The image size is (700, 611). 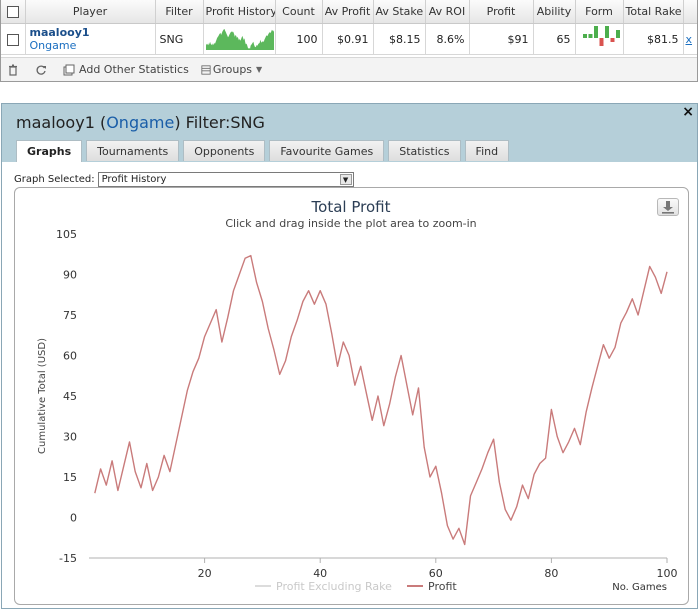 What do you see at coordinates (447, 39) in the screenshot?
I see `av-roi-cell: 8.6%` at bounding box center [447, 39].